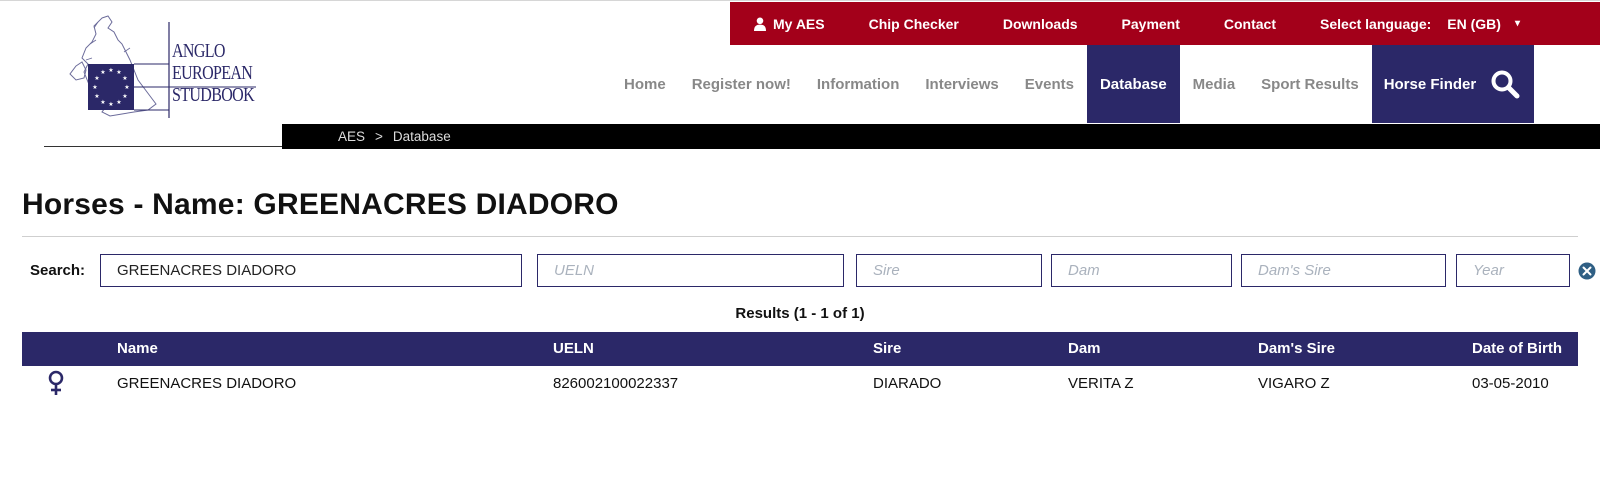  What do you see at coordinates (311, 270) in the screenshot?
I see `name-search-input` at bounding box center [311, 270].